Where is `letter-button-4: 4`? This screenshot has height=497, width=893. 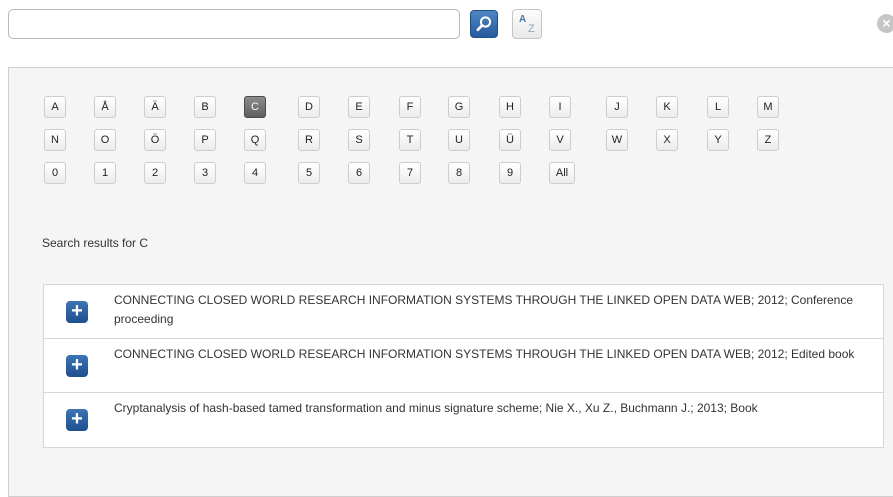
letter-button-4: 4 is located at coordinates (255, 173).